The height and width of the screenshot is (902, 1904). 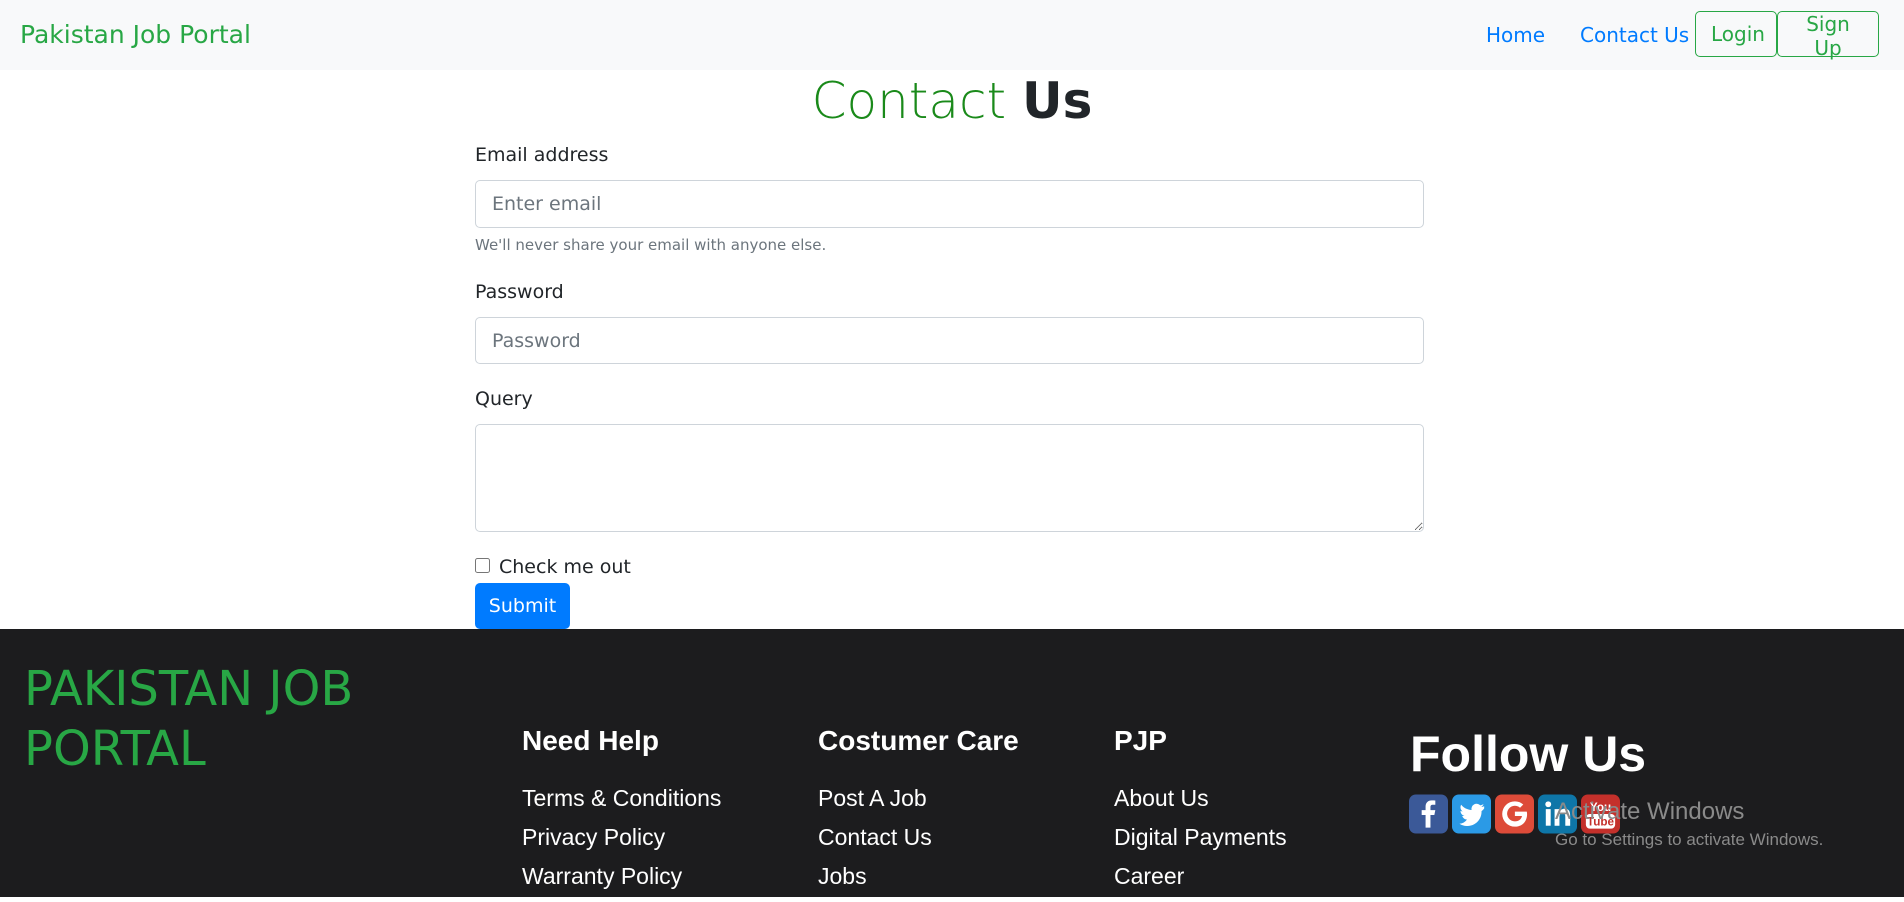 I want to click on windows-activation-subtitle: Go to Settings to activate Windows., so click(x=1689, y=839).